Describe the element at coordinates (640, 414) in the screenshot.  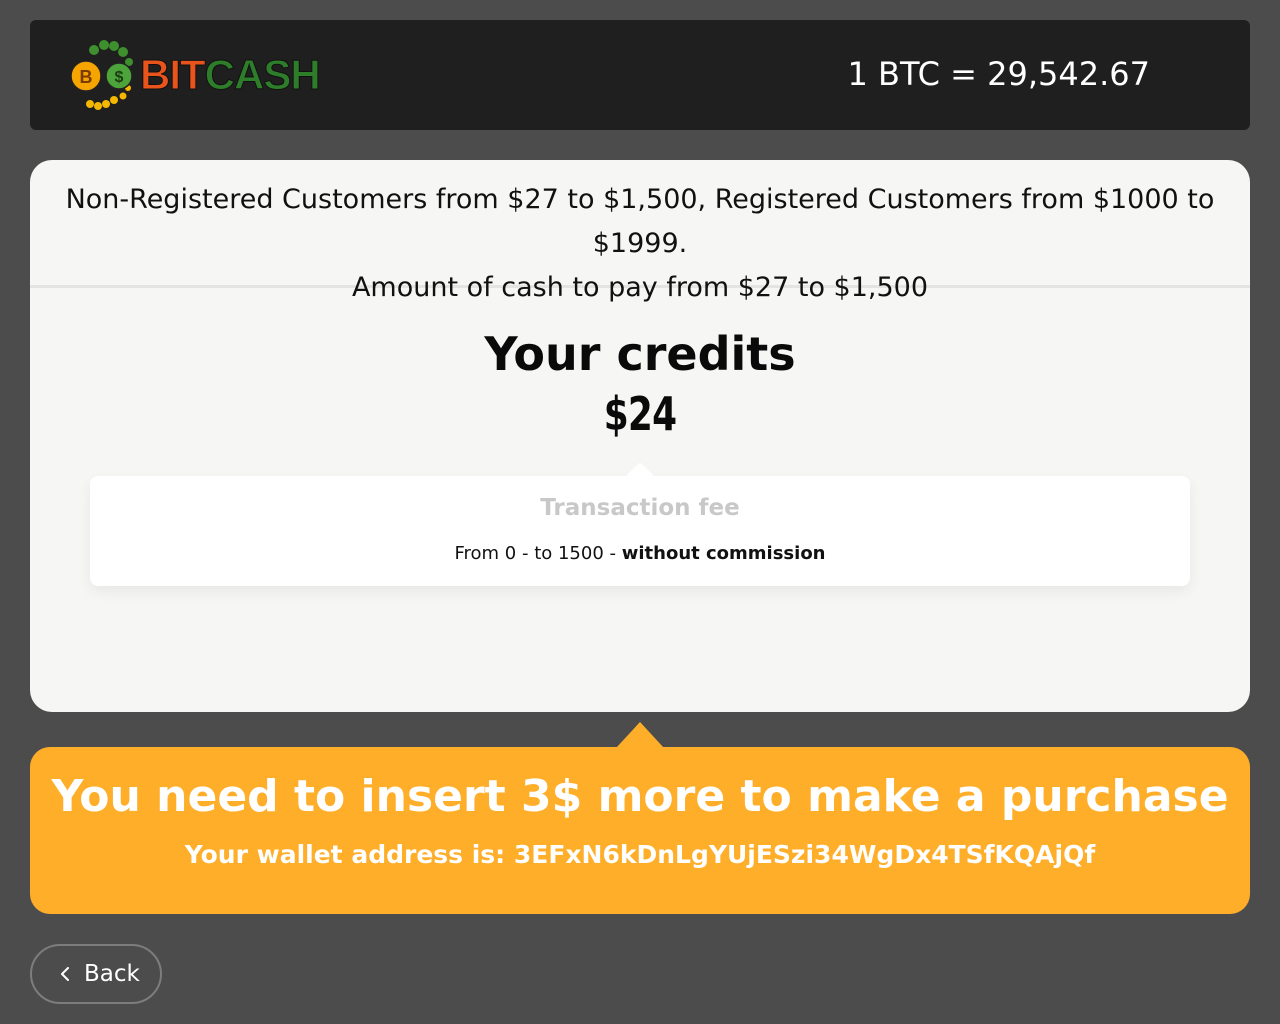
I see `credits-value: $24` at that location.